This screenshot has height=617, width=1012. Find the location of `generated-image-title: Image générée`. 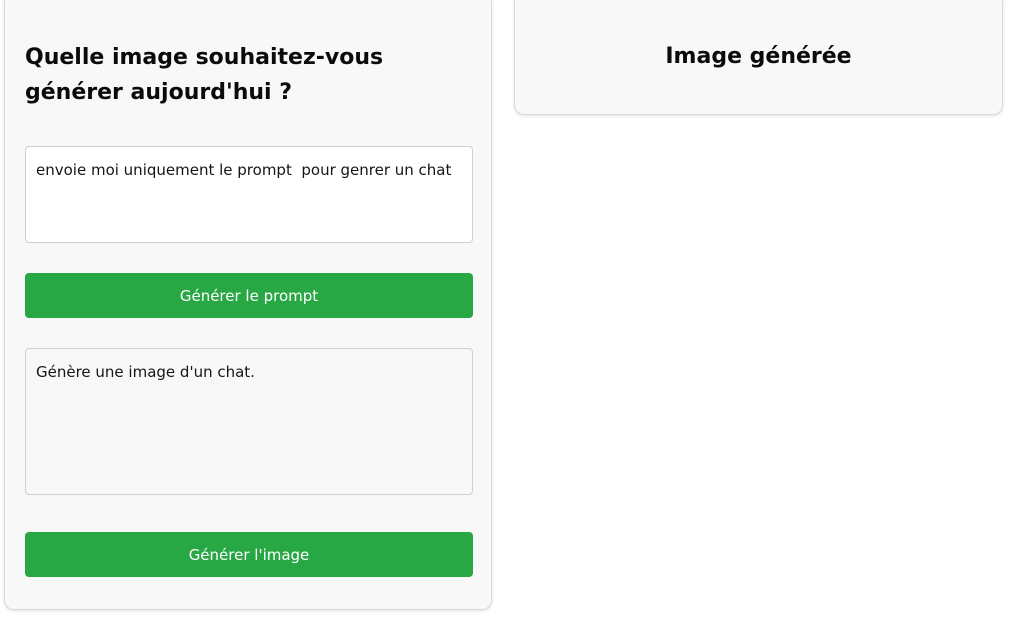

generated-image-title: Image générée is located at coordinates (758, 56).